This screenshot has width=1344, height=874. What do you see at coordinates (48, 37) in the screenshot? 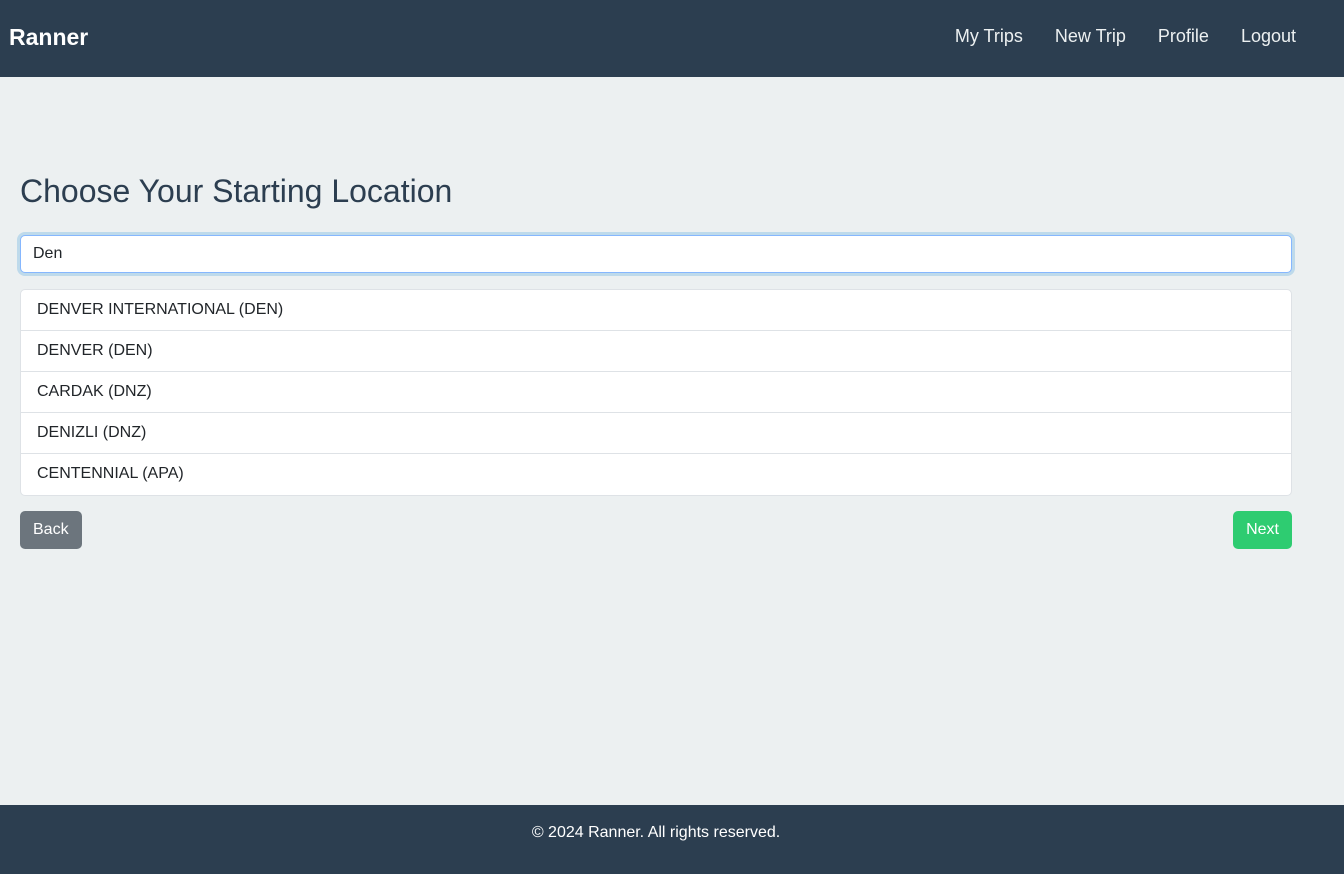
I see `brand-logo: Ranner` at bounding box center [48, 37].